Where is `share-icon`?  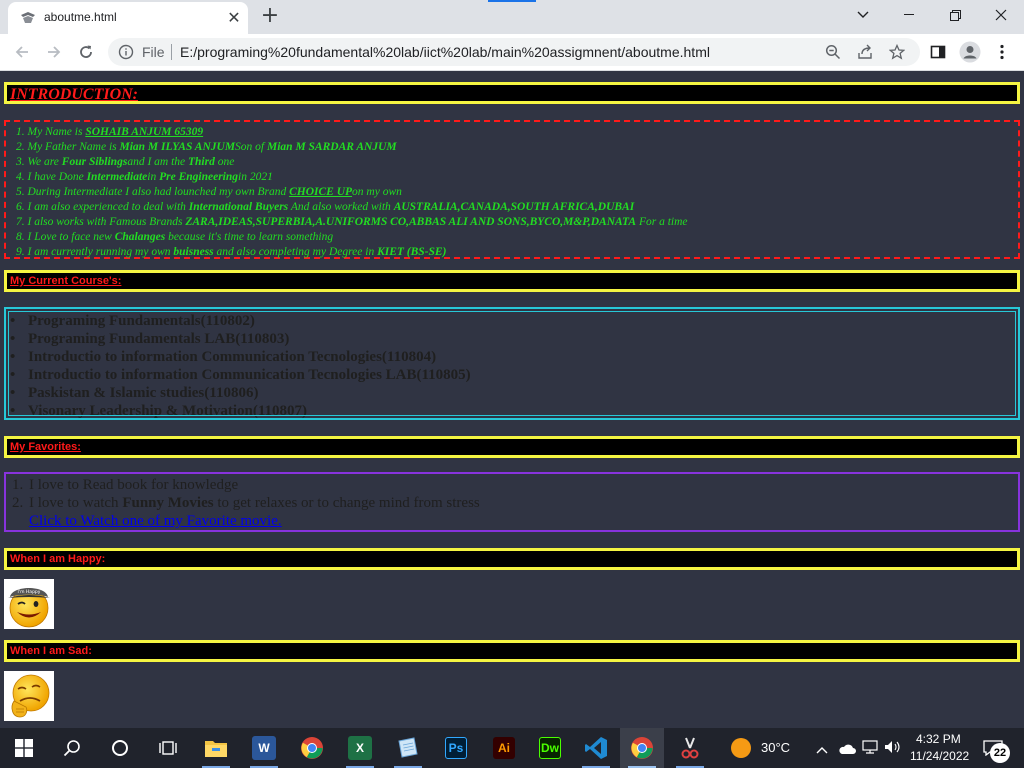
share-icon is located at coordinates (865, 52).